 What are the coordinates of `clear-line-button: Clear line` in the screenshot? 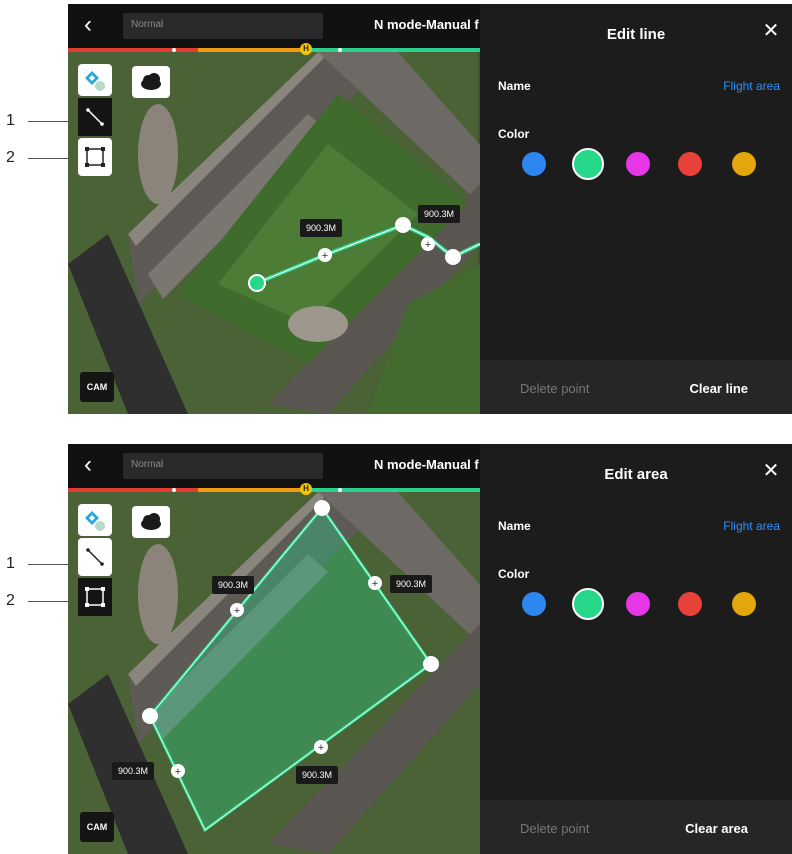 It's located at (718, 388).